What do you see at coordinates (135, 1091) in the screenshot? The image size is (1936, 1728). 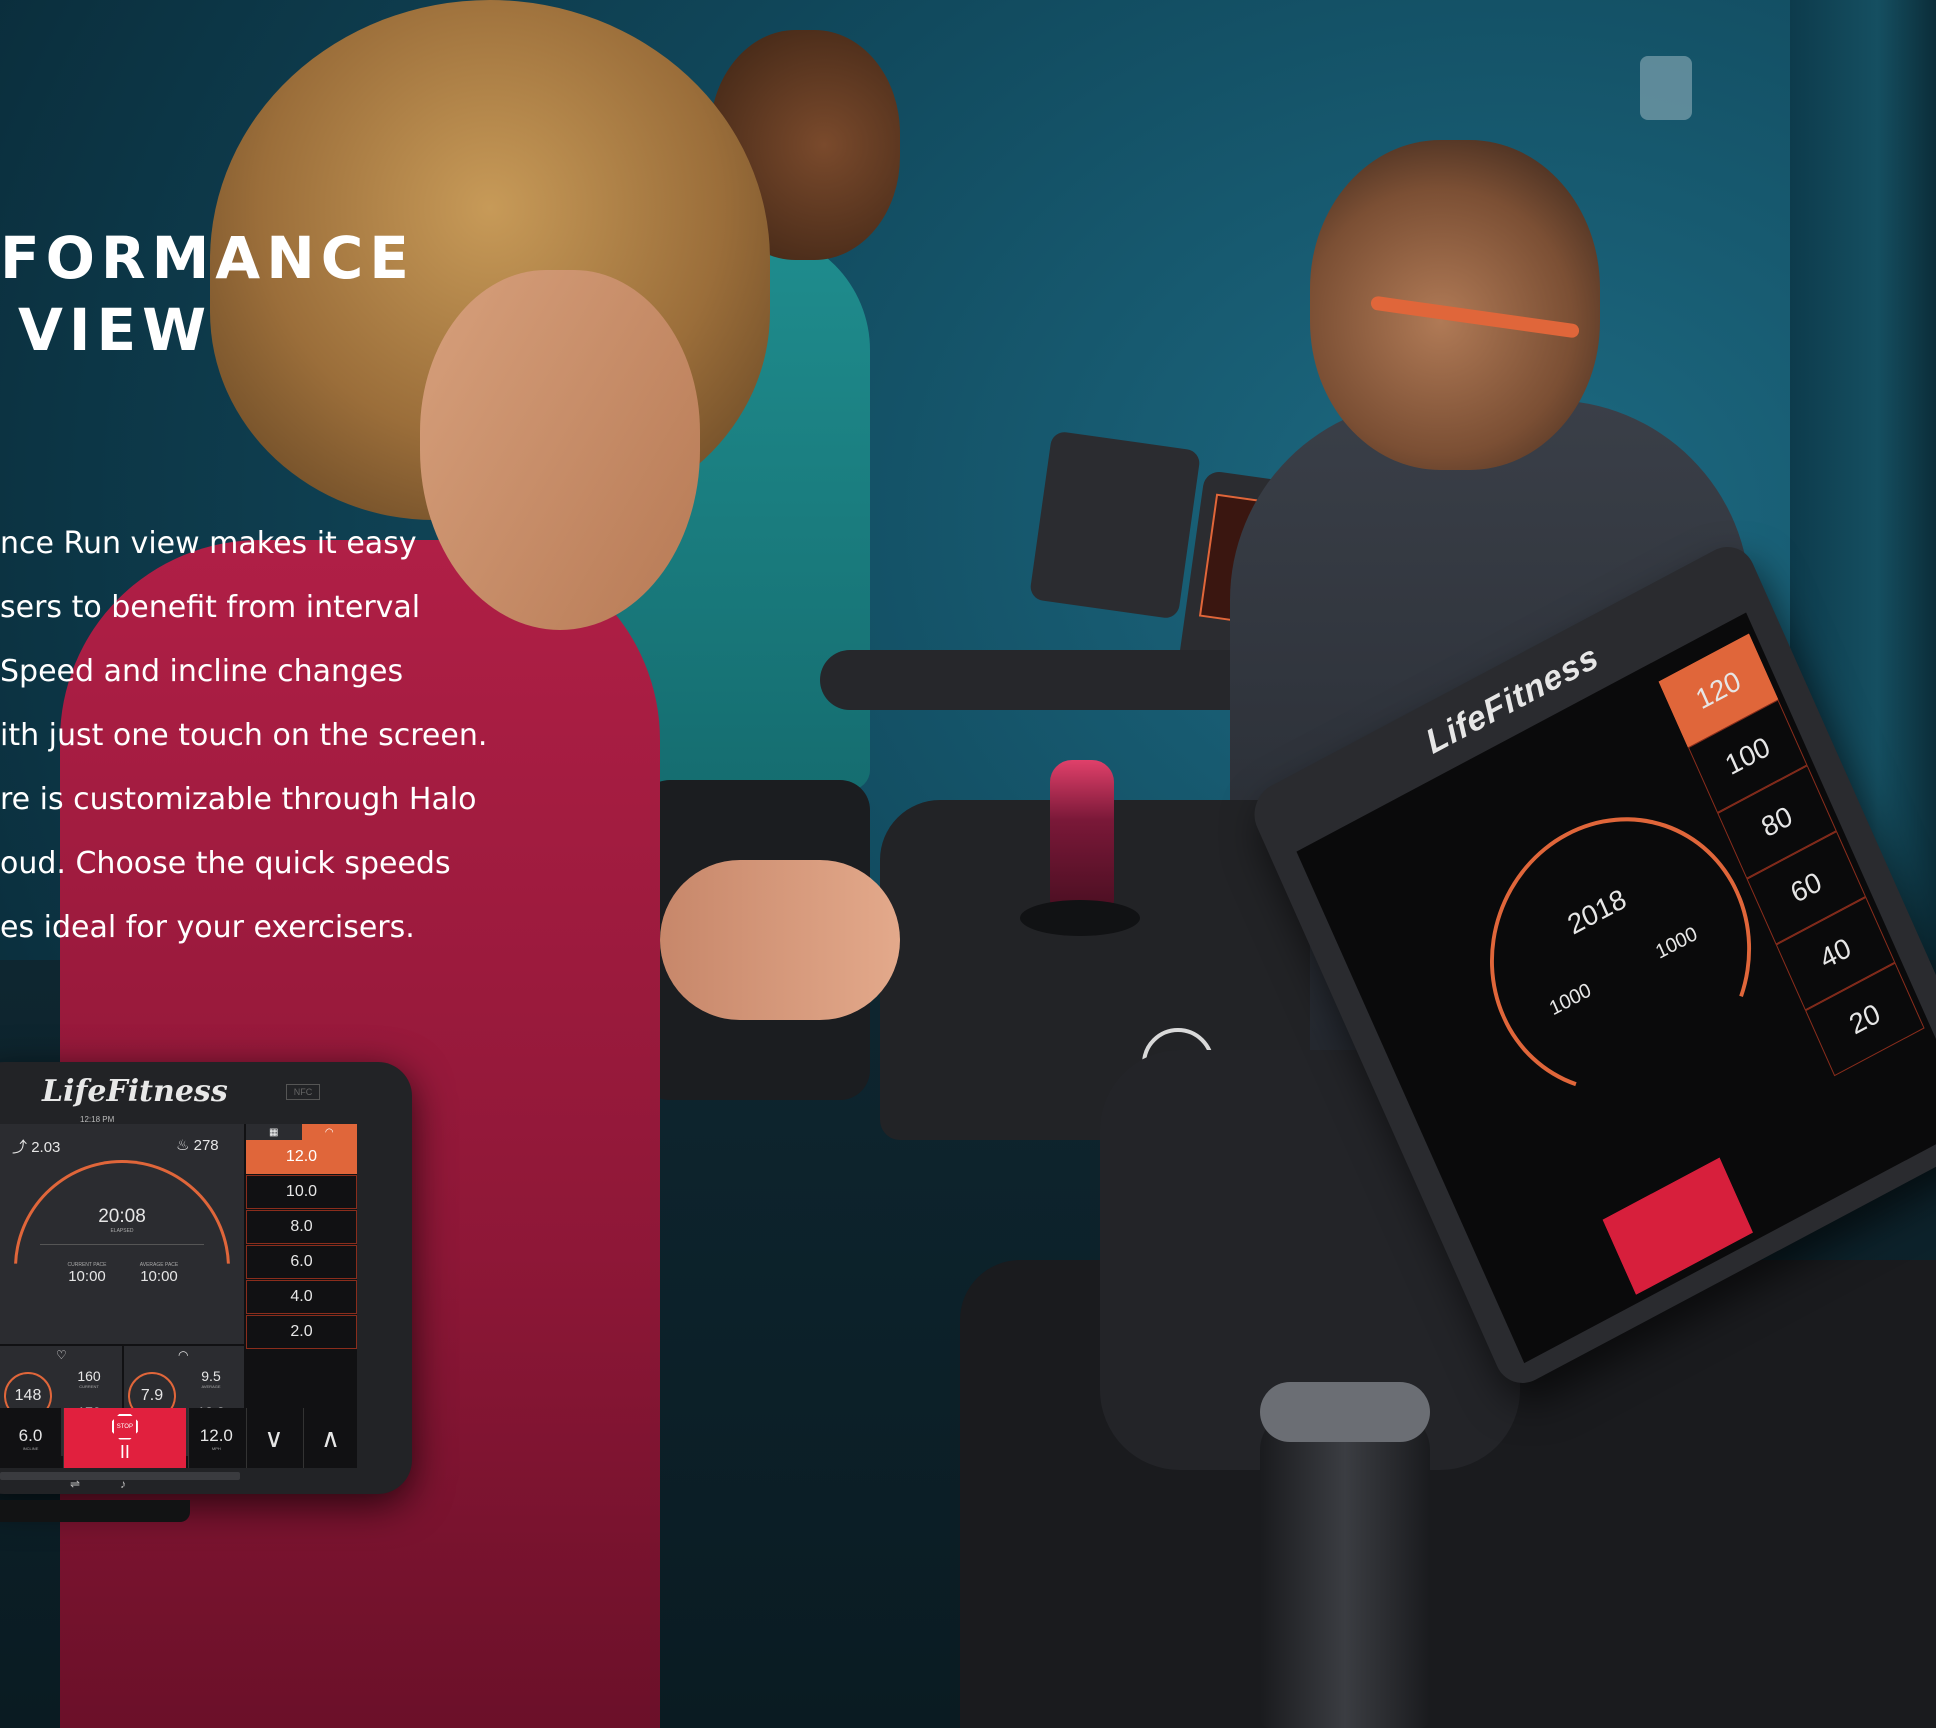 I see `console-brand-logo: LifeFitness` at bounding box center [135, 1091].